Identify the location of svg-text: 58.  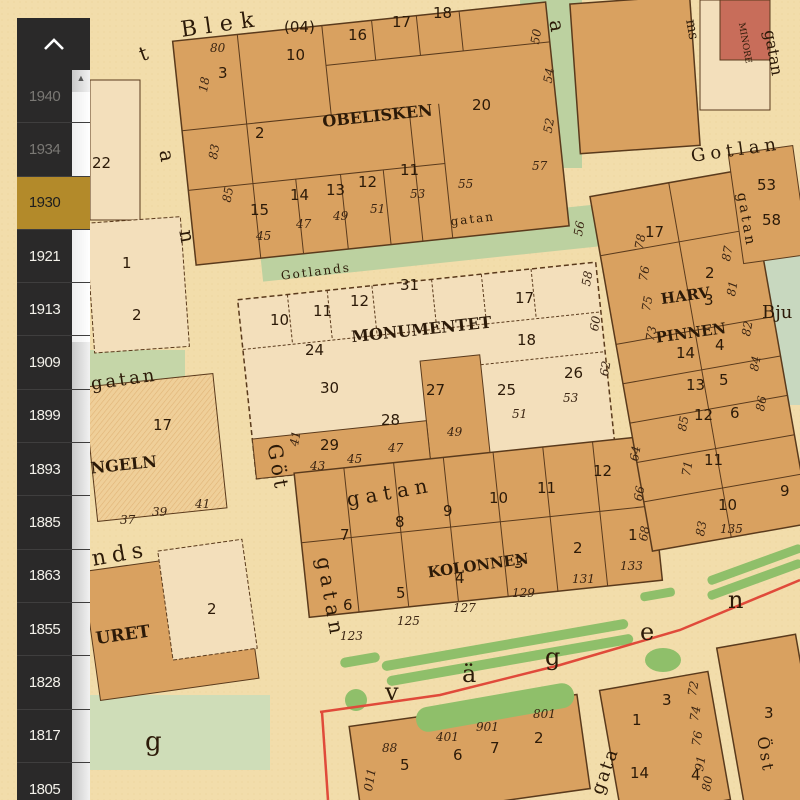
(771, 220).